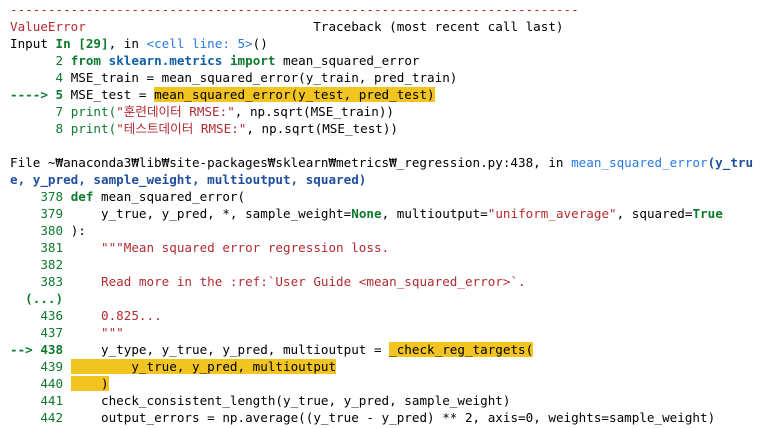 The width and height of the screenshot is (776, 429). Describe the element at coordinates (37, 349) in the screenshot. I see `current-line-arrow: --> 438` at that location.